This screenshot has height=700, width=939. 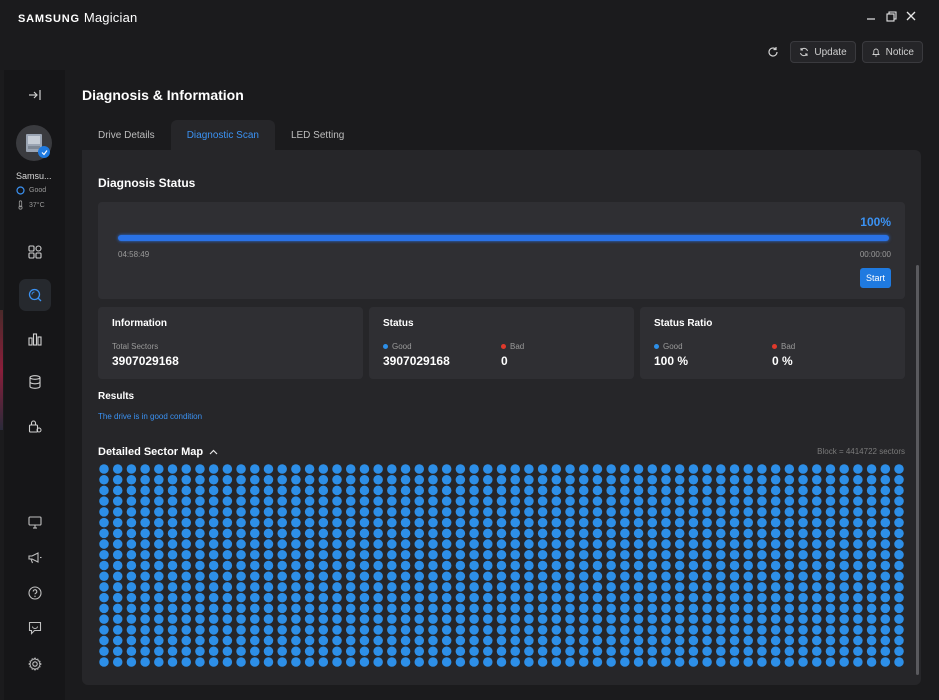 I want to click on sidebar-item-help, so click(x=34, y=593).